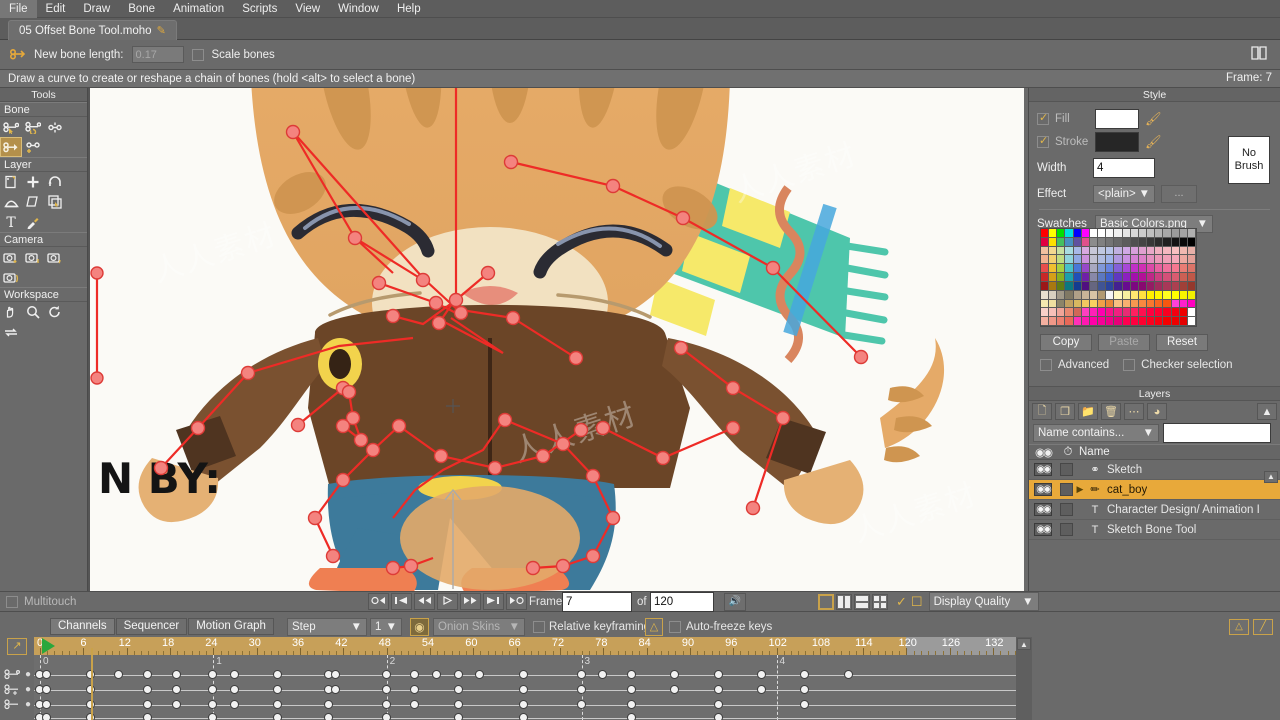 The height and width of the screenshot is (720, 1280). I want to click on two-column-icon, so click(844, 601).